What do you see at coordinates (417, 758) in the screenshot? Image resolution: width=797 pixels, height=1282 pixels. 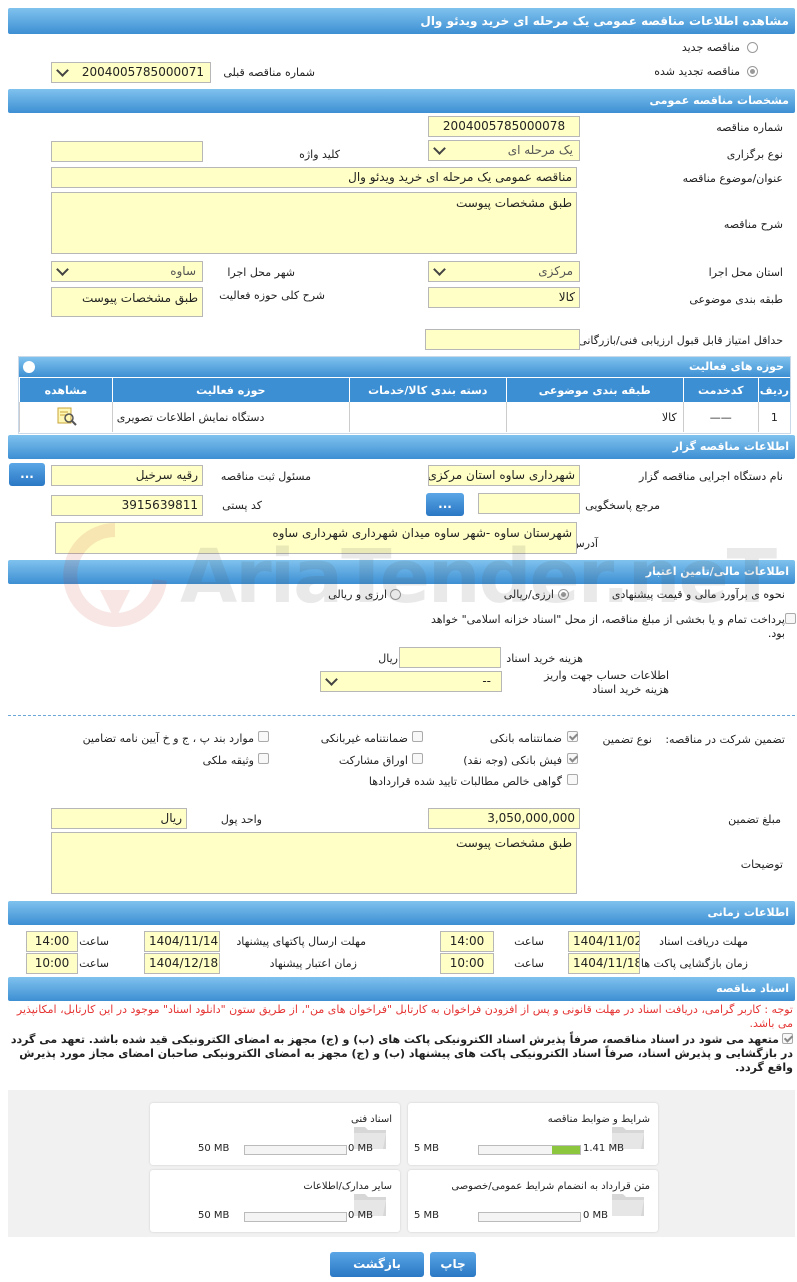 I see `bonds-checkbox` at bounding box center [417, 758].